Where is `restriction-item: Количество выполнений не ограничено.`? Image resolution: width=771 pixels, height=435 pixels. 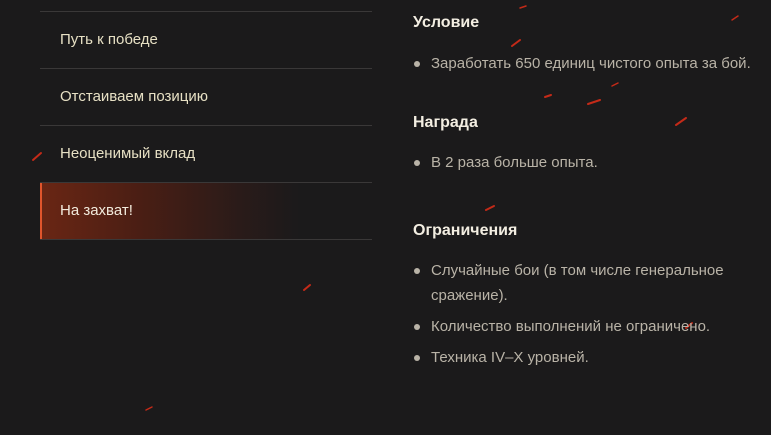
restriction-item: Количество выполнений не ограничено. is located at coordinates (585, 326).